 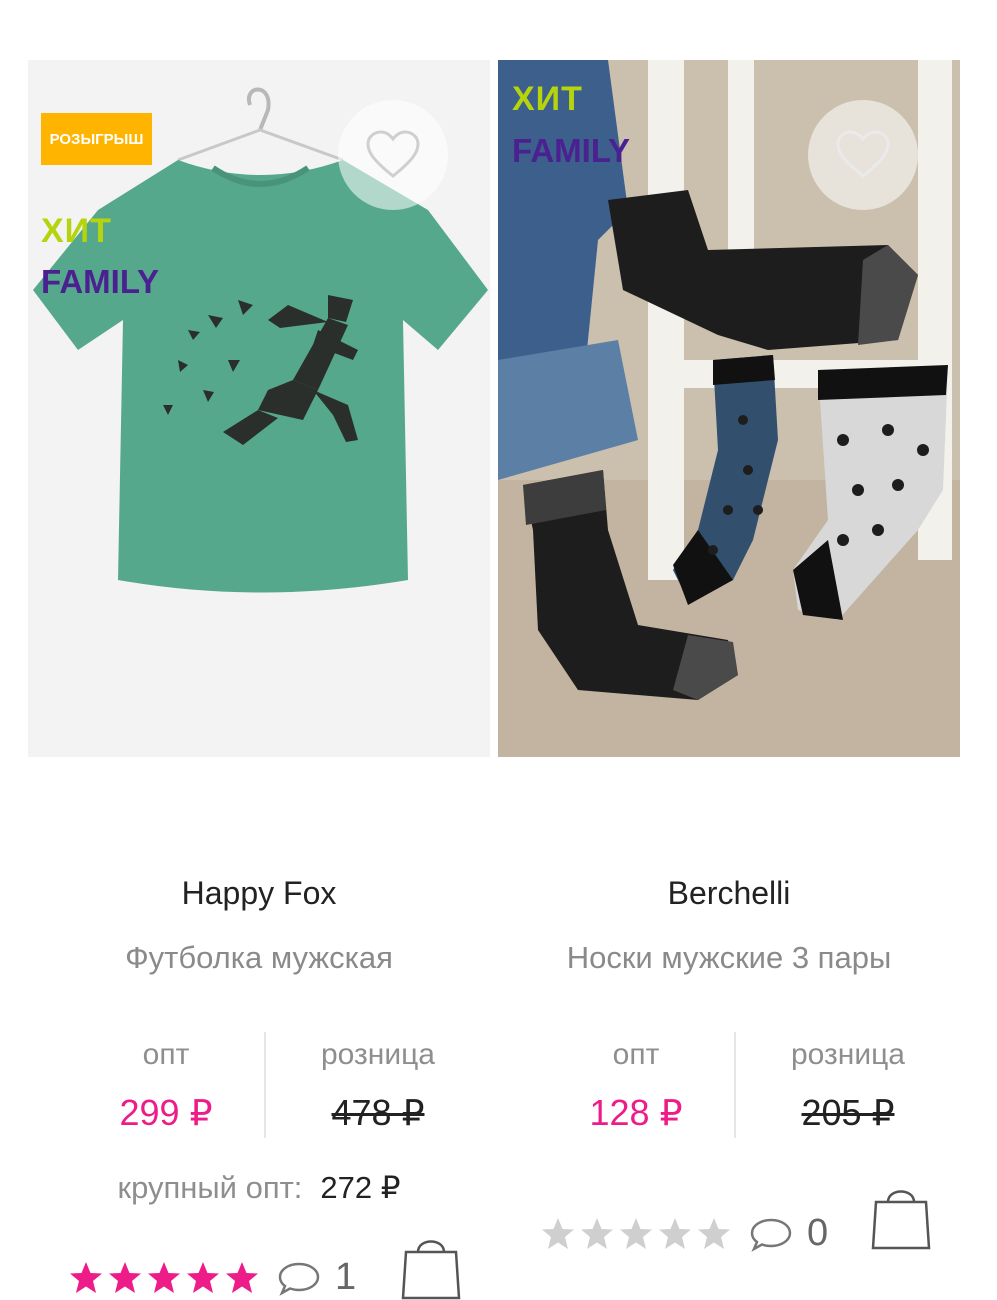 I want to click on bulk-price-row: крупный опт: 272 ₽, so click(x=259, y=1188).